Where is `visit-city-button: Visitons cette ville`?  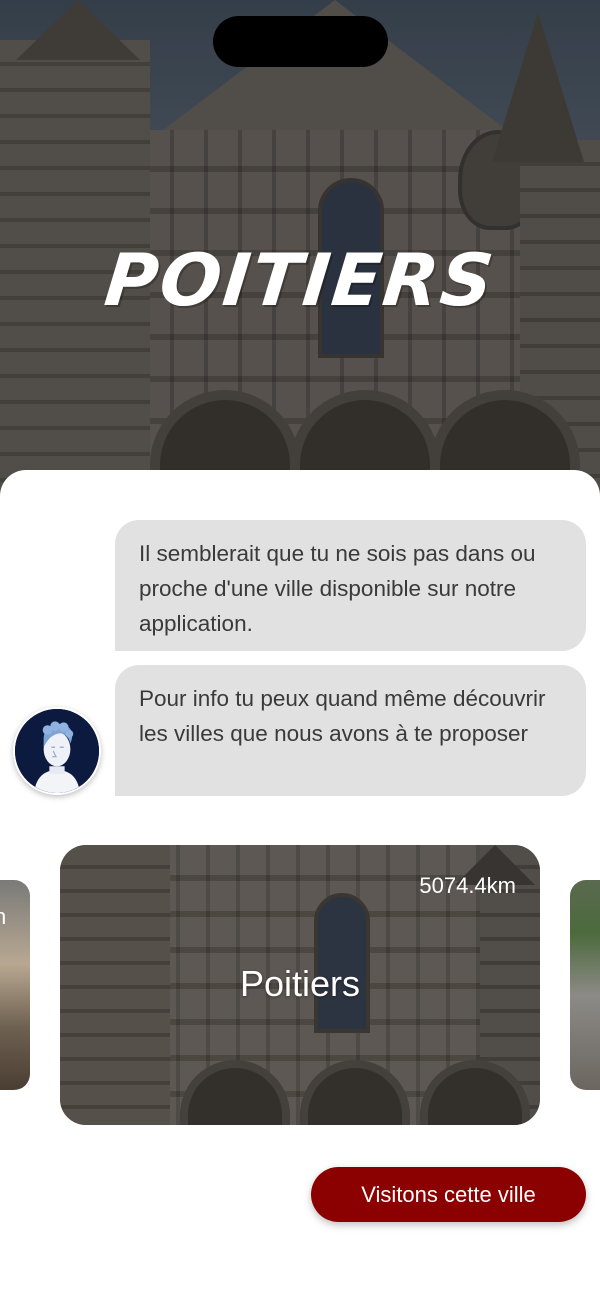
visit-city-button: Visitons cette ville is located at coordinates (448, 1194).